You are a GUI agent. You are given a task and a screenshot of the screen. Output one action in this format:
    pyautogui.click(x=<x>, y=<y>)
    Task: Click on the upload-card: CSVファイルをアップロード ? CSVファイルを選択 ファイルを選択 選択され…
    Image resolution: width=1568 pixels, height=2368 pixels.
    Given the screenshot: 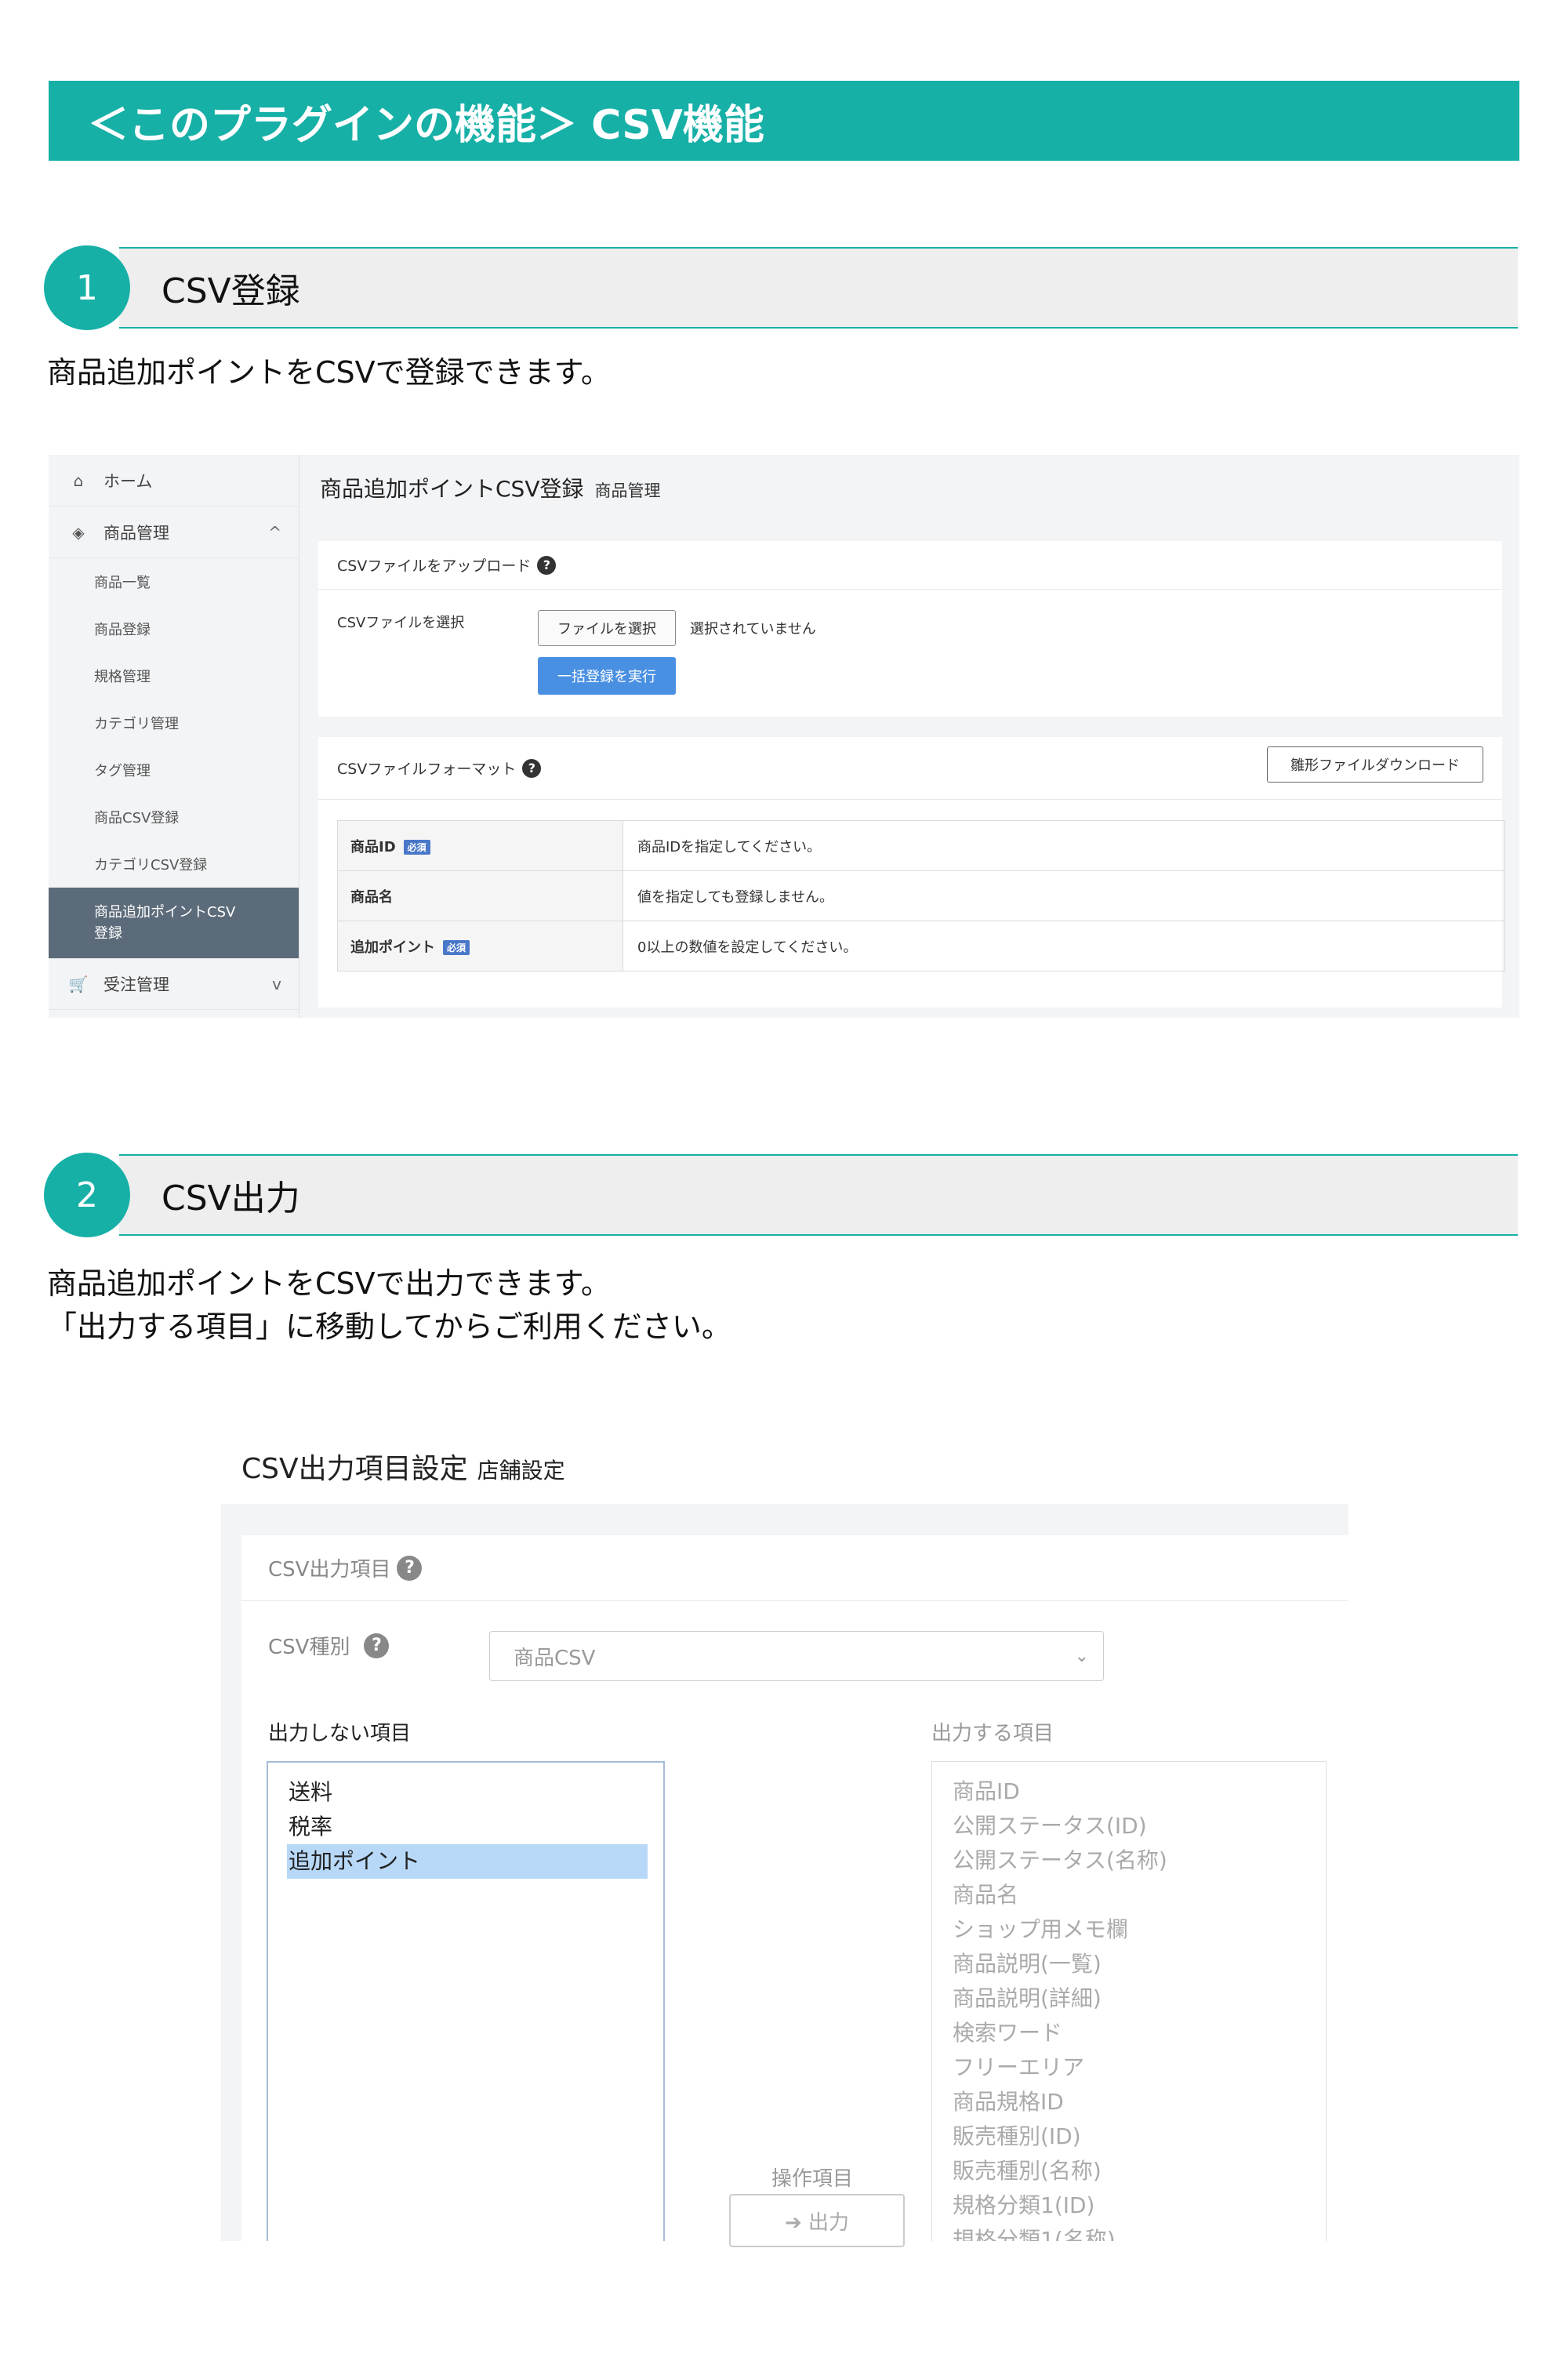 What is the action you would take?
    pyautogui.click(x=910, y=629)
    